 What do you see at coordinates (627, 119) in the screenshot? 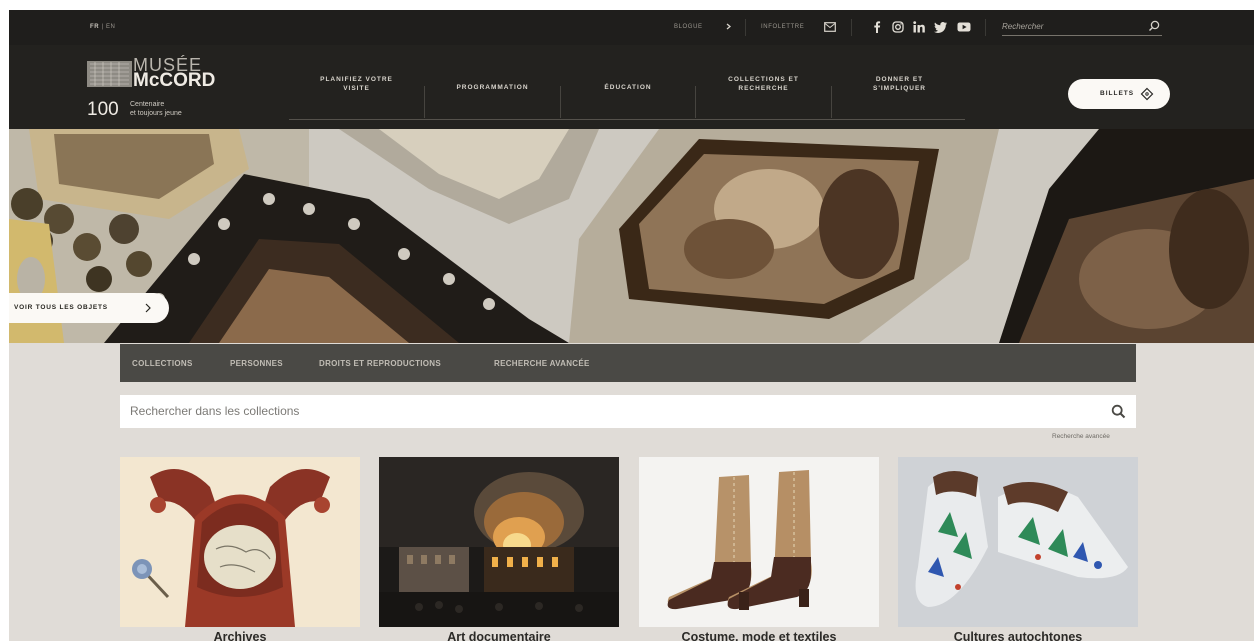
I see `nav-underline` at bounding box center [627, 119].